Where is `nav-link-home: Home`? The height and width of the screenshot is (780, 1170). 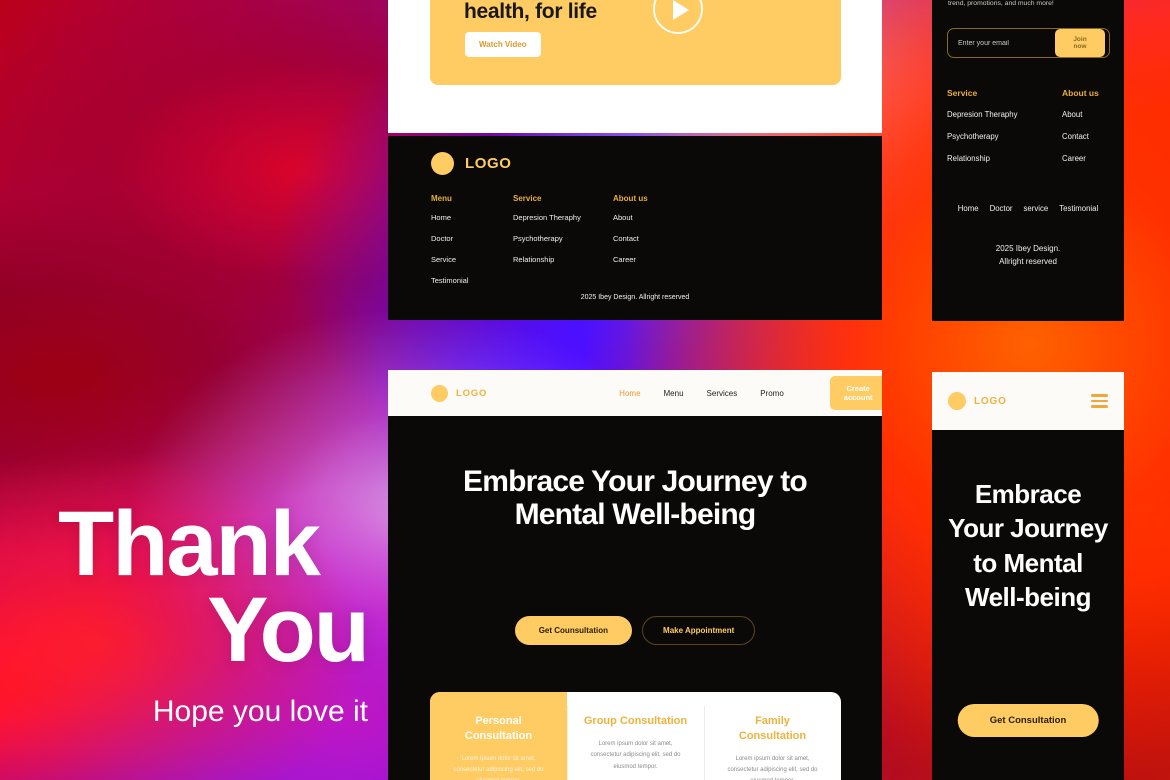 nav-link-home: Home is located at coordinates (629, 393).